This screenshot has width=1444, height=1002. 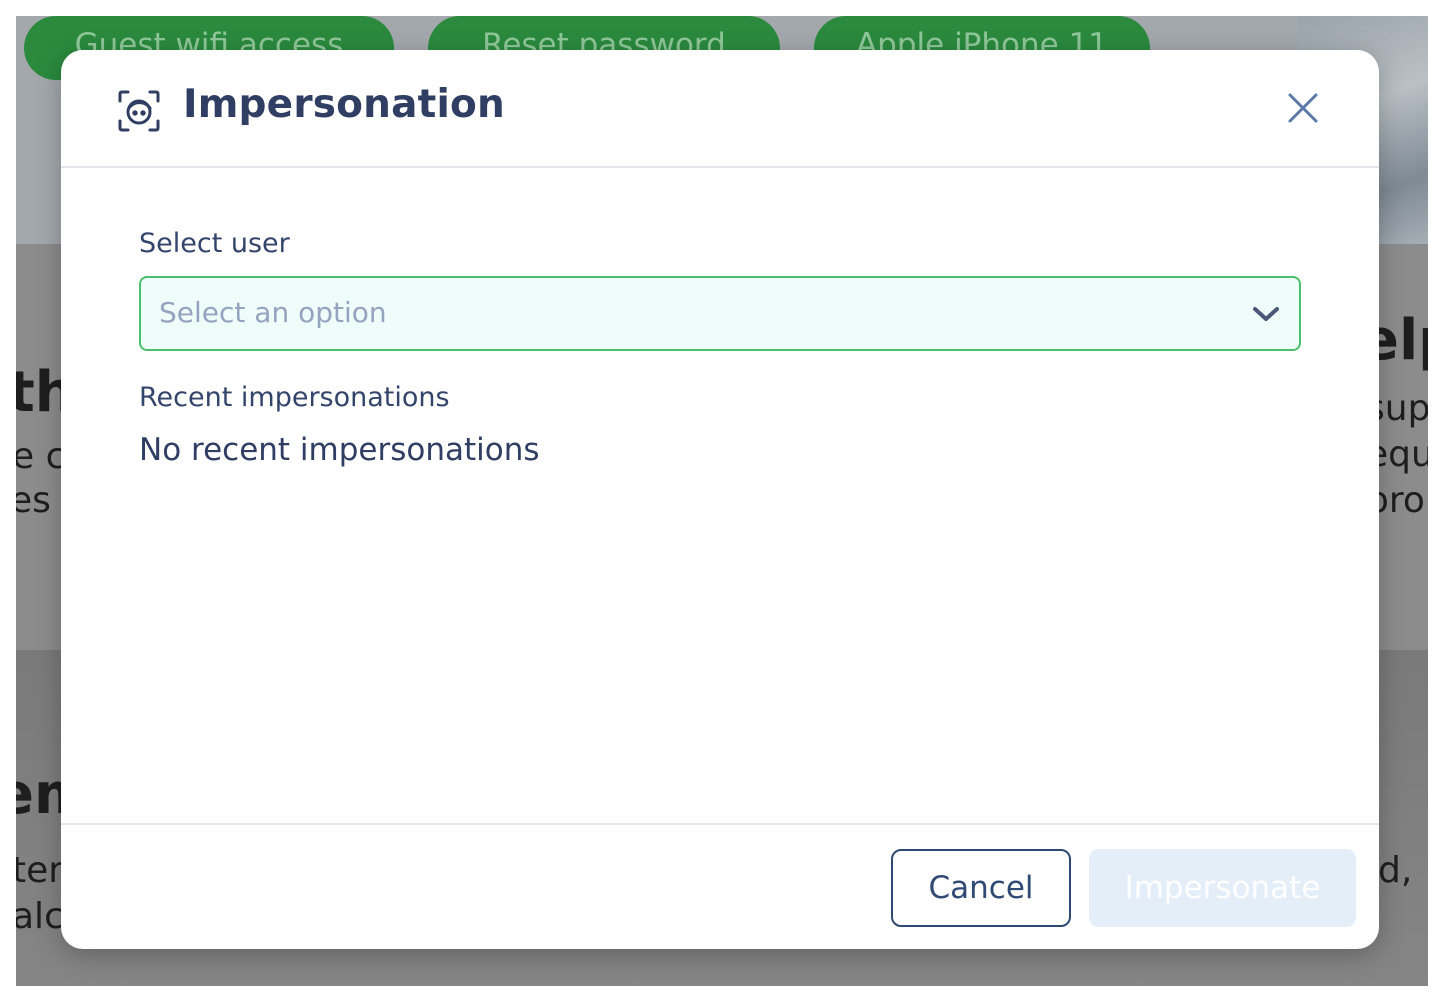 I want to click on impersonate-button: Impersonate, so click(x=1222, y=888).